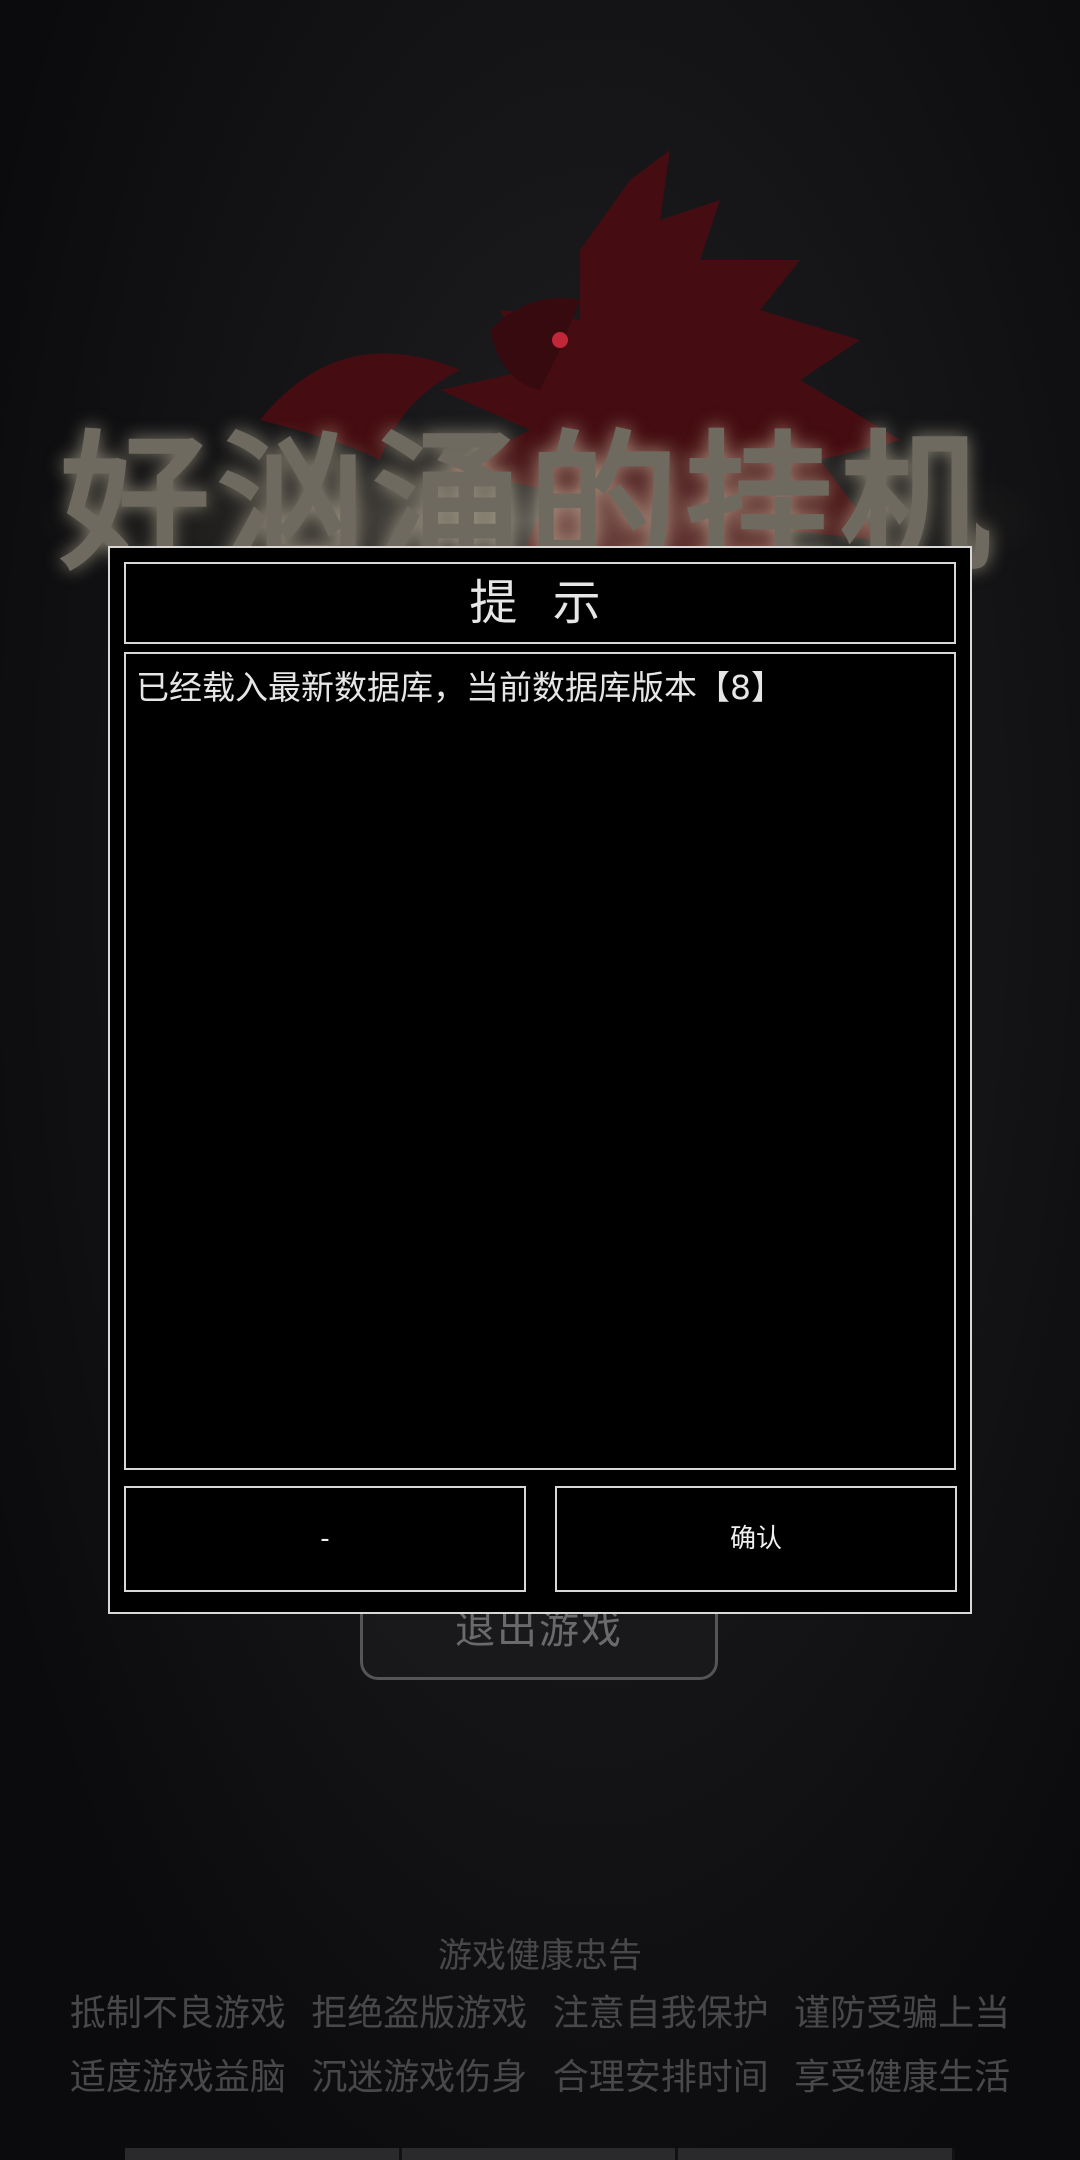  What do you see at coordinates (540, 603) in the screenshot?
I see `dialog-title: 提 示` at bounding box center [540, 603].